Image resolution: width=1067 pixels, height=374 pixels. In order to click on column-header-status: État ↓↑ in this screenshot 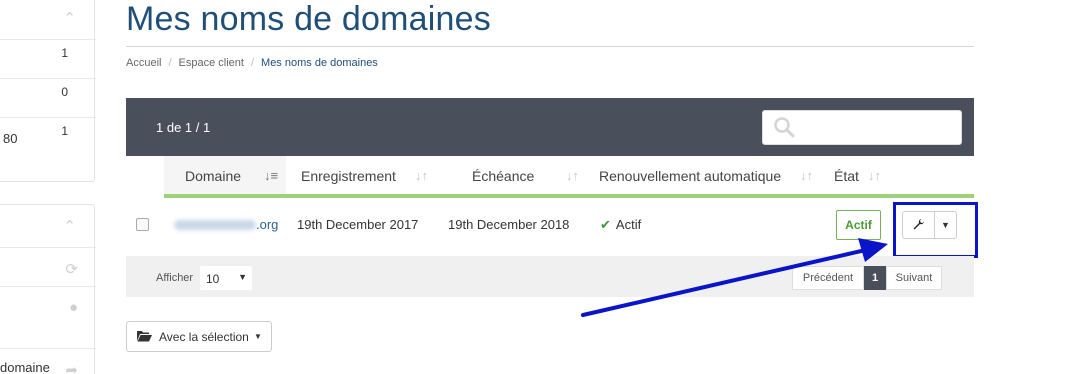, I will do `click(899, 177)`.